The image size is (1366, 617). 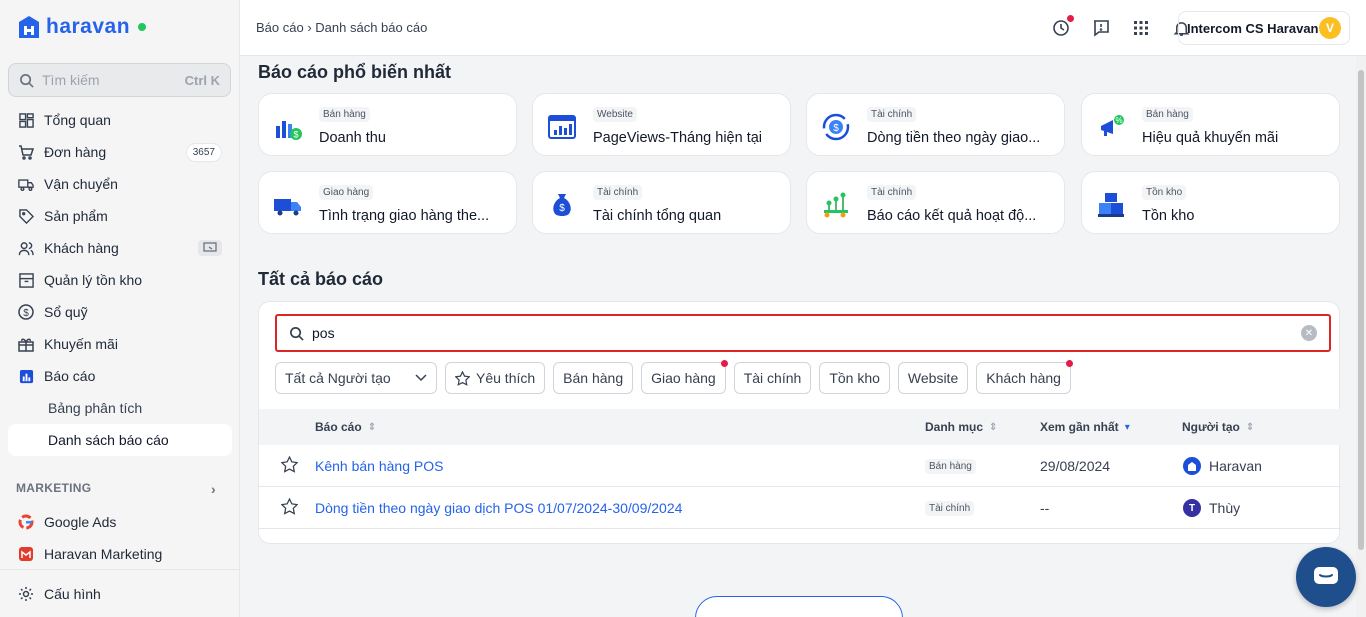 I want to click on cart-icon, so click(x=26, y=152).